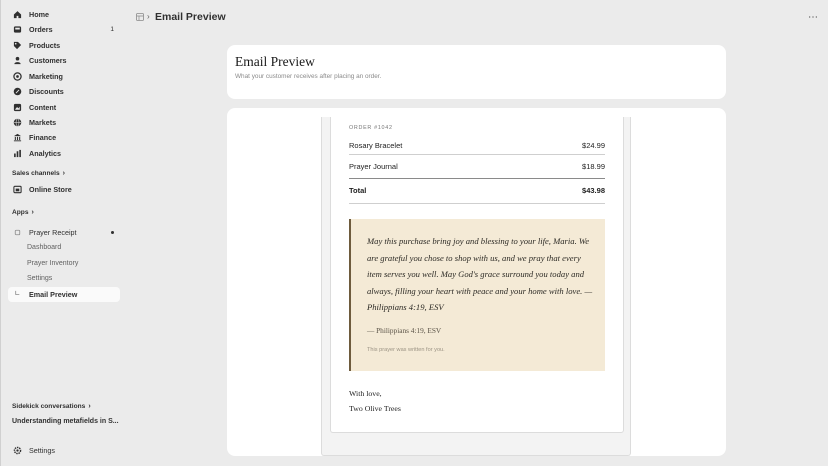 Image resolution: width=828 pixels, height=466 pixels. I want to click on item-price: $24.99, so click(593, 145).